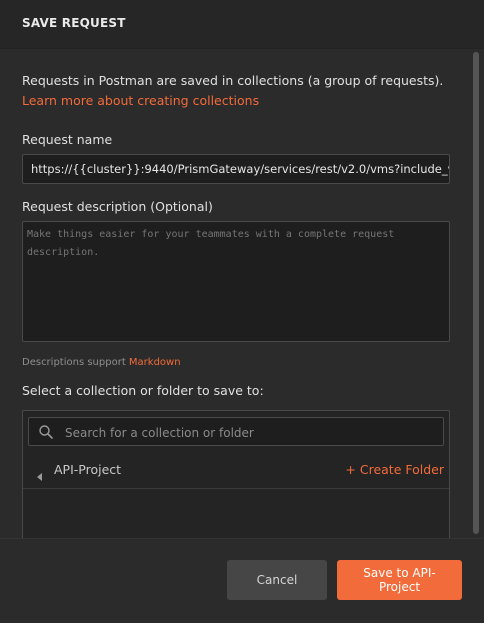 Image resolution: width=484 pixels, height=623 pixels. I want to click on collection-search-input, so click(250, 432).